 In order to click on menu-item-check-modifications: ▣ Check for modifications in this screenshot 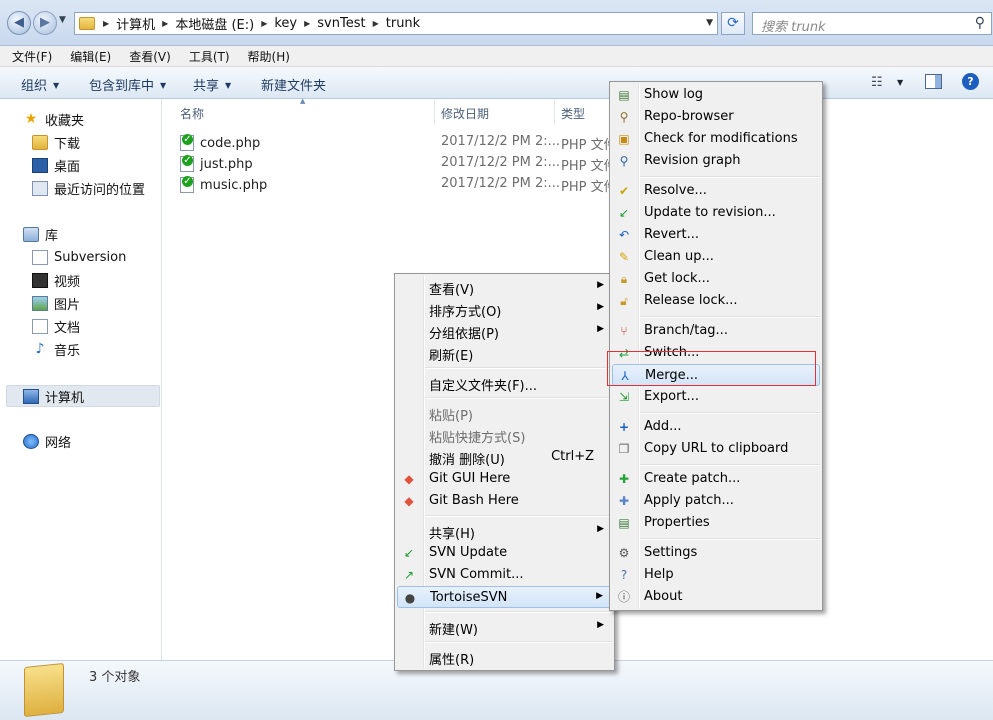, I will do `click(716, 139)`.